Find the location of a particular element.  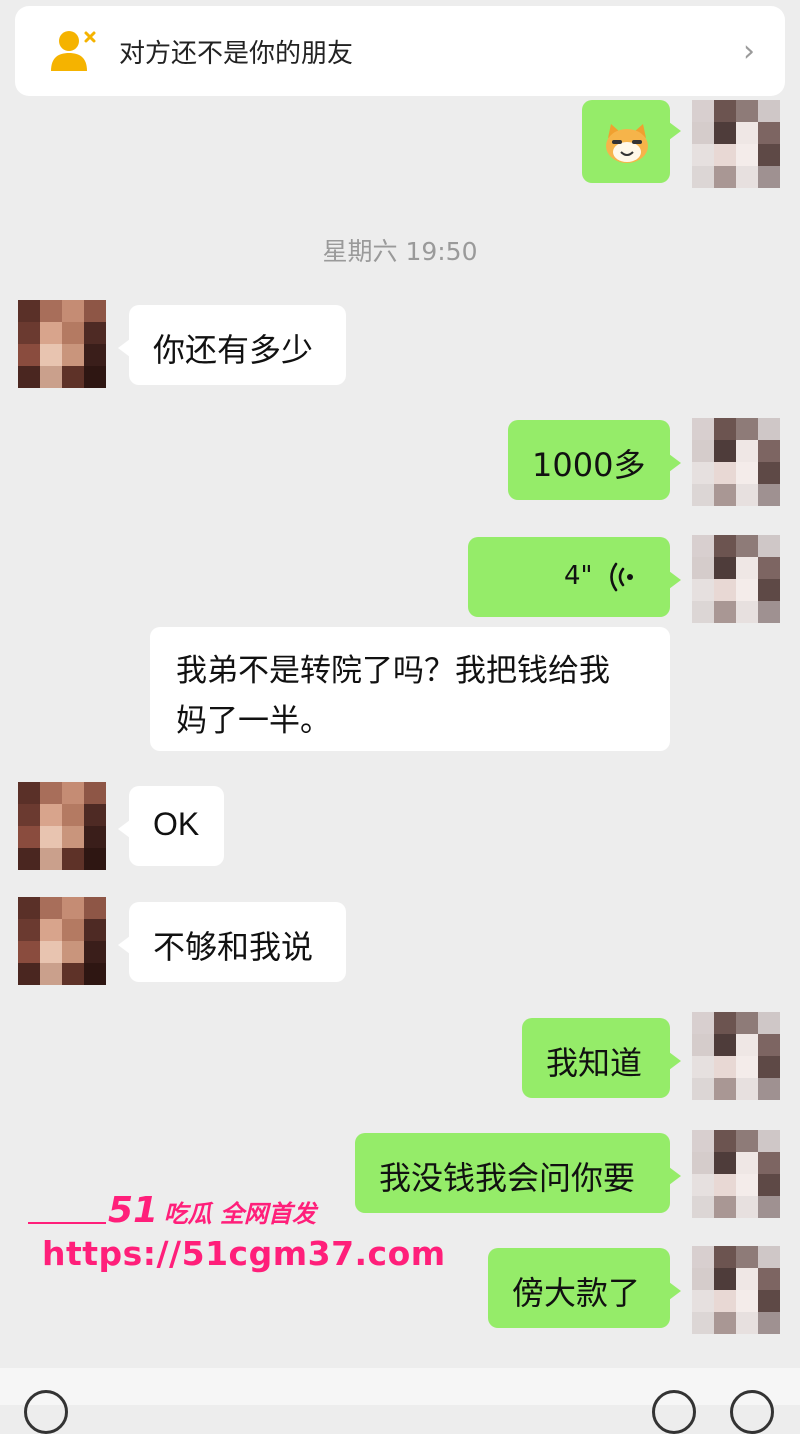

message-text: 我没钱我会问你要 is located at coordinates (507, 1178).